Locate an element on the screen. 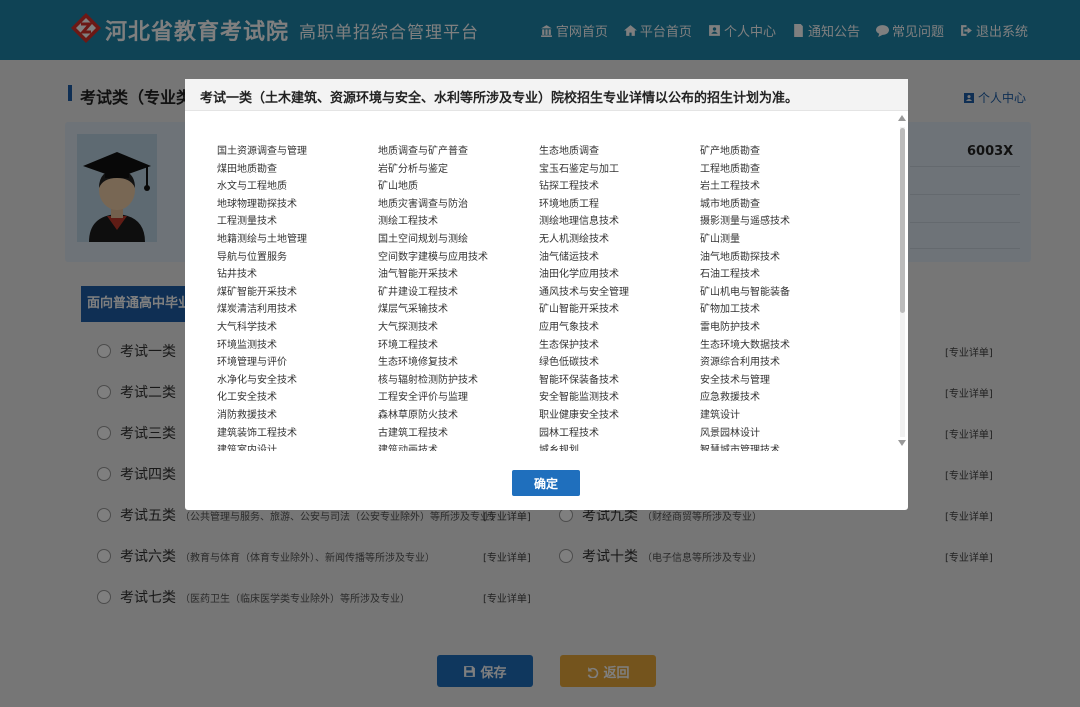 Image resolution: width=1080 pixels, height=707 pixels. major-item: 建筑装饰工程技术 is located at coordinates (297, 434).